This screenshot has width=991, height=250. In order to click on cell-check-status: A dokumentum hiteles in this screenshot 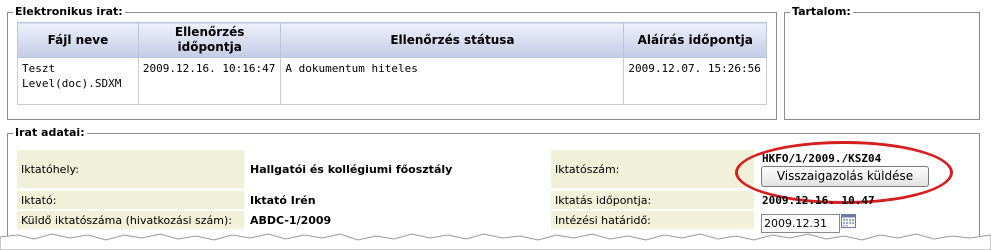, I will do `click(452, 81)`.